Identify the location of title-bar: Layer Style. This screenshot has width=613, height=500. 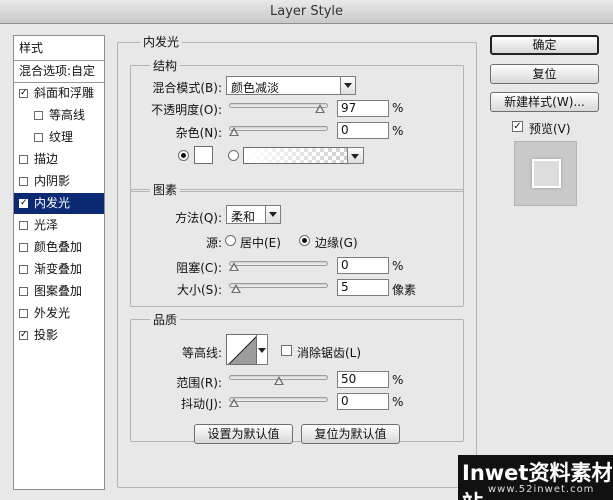
(306, 12).